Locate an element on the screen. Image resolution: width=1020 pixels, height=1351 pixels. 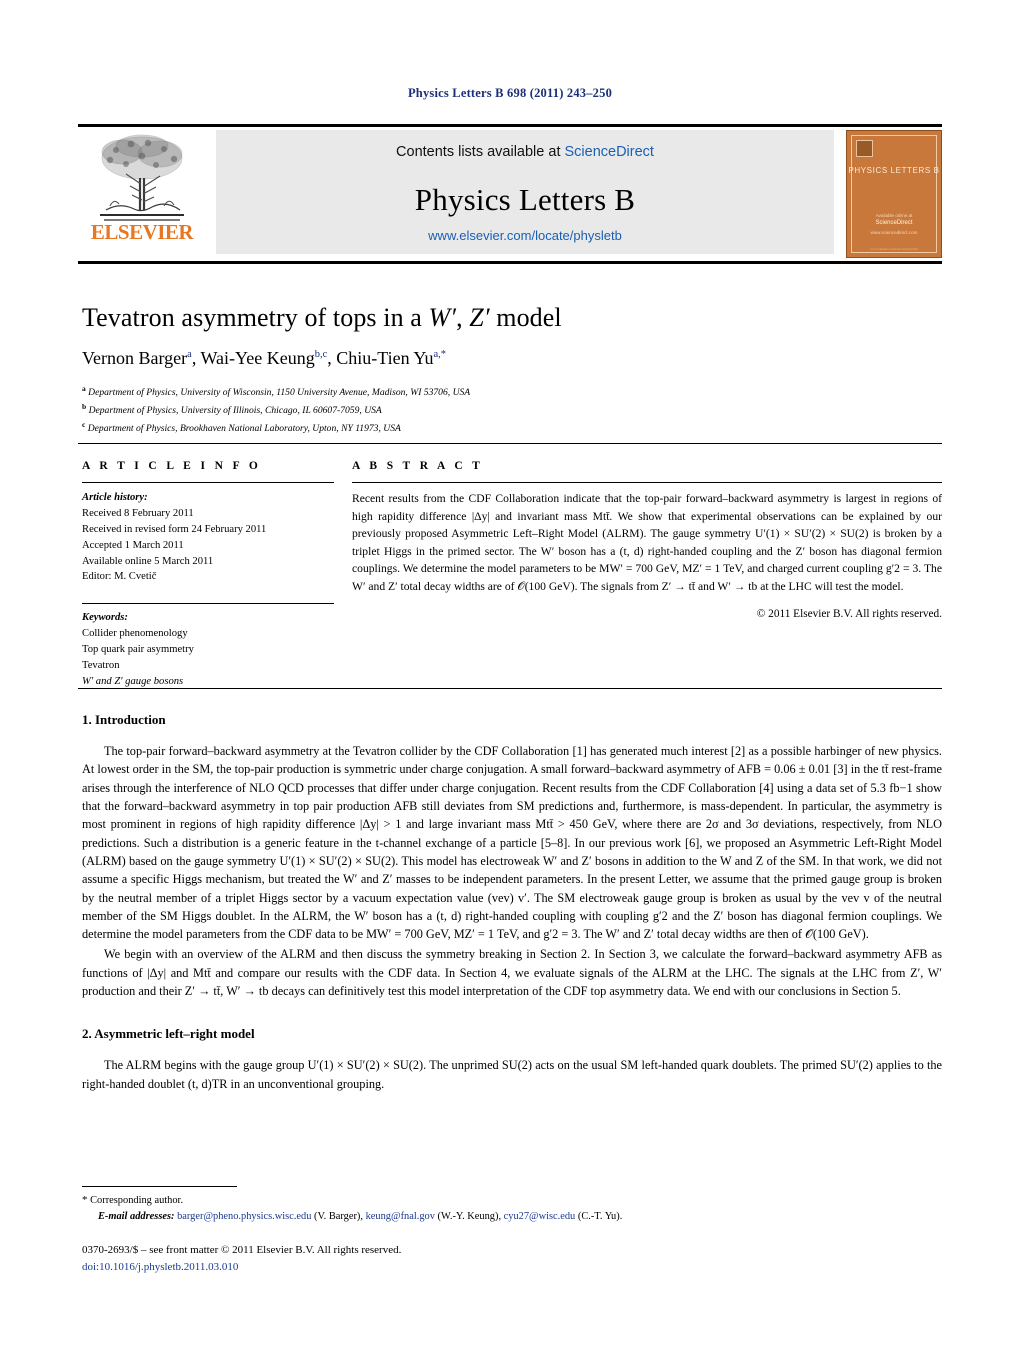
cover-bottom-url: www.elsevier.com/locate/physletb is located at coordinates (894, 249).